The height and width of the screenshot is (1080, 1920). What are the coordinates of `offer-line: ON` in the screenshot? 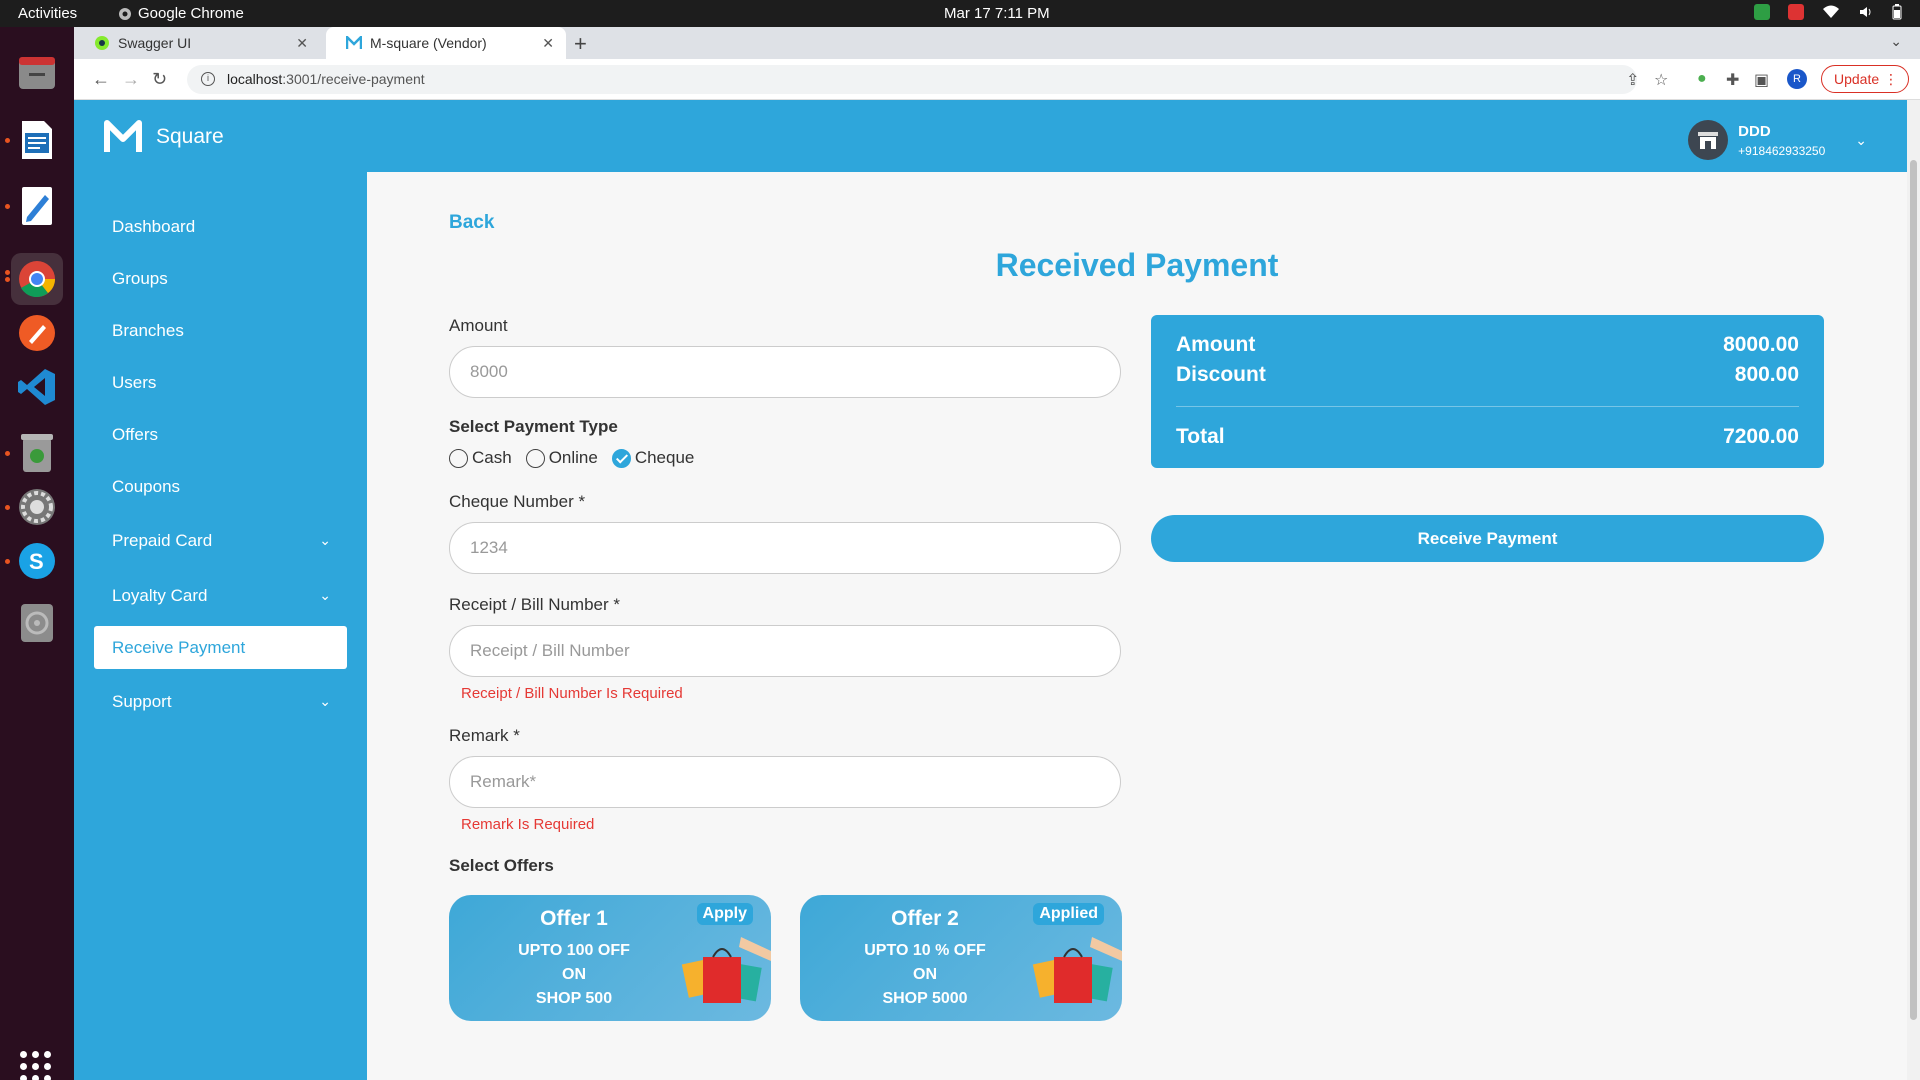 It's located at (925, 974).